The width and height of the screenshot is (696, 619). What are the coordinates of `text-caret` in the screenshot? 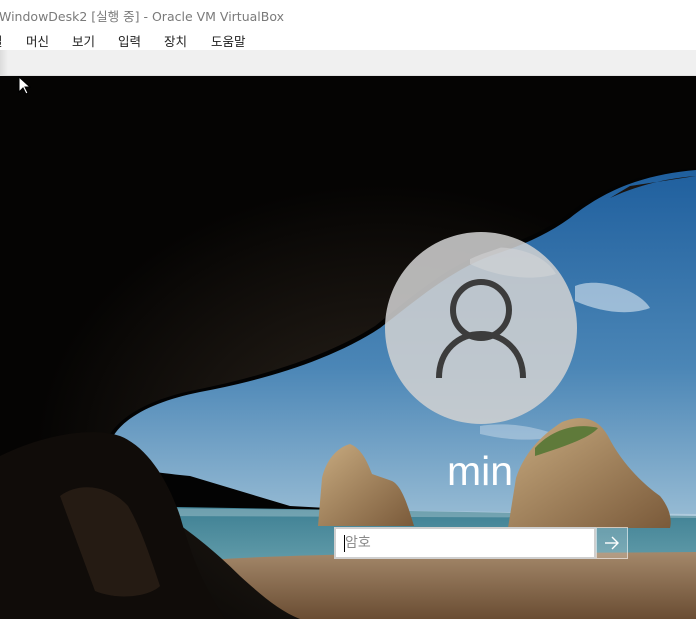 It's located at (344, 543).